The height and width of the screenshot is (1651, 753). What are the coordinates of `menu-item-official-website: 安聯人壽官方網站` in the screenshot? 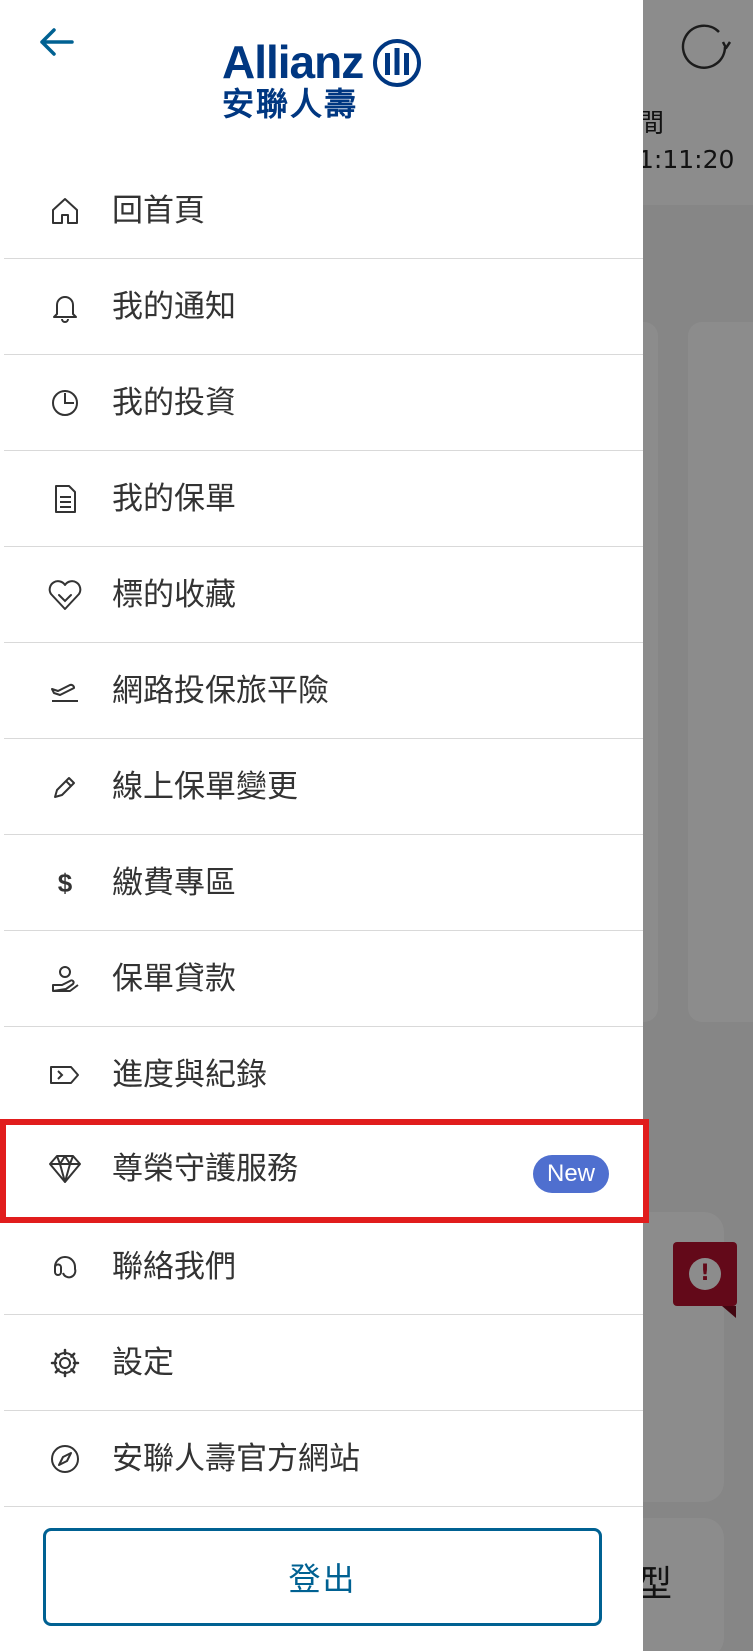 It's located at (323, 1459).